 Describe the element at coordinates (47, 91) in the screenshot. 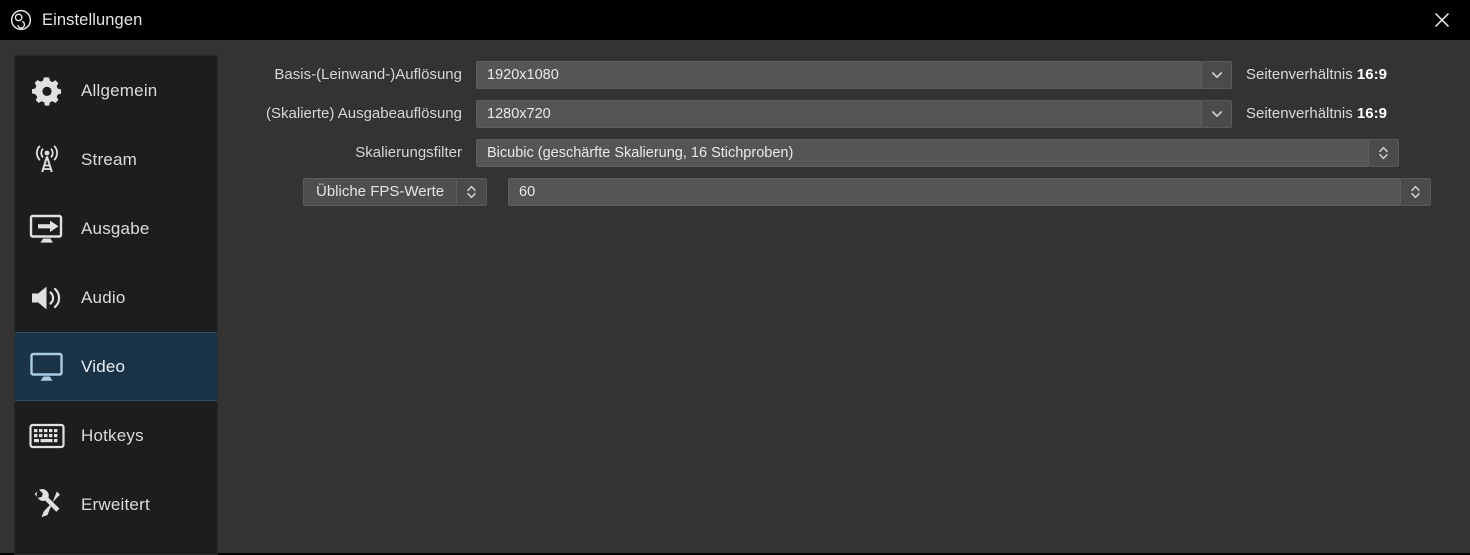

I see `gear-icon` at that location.